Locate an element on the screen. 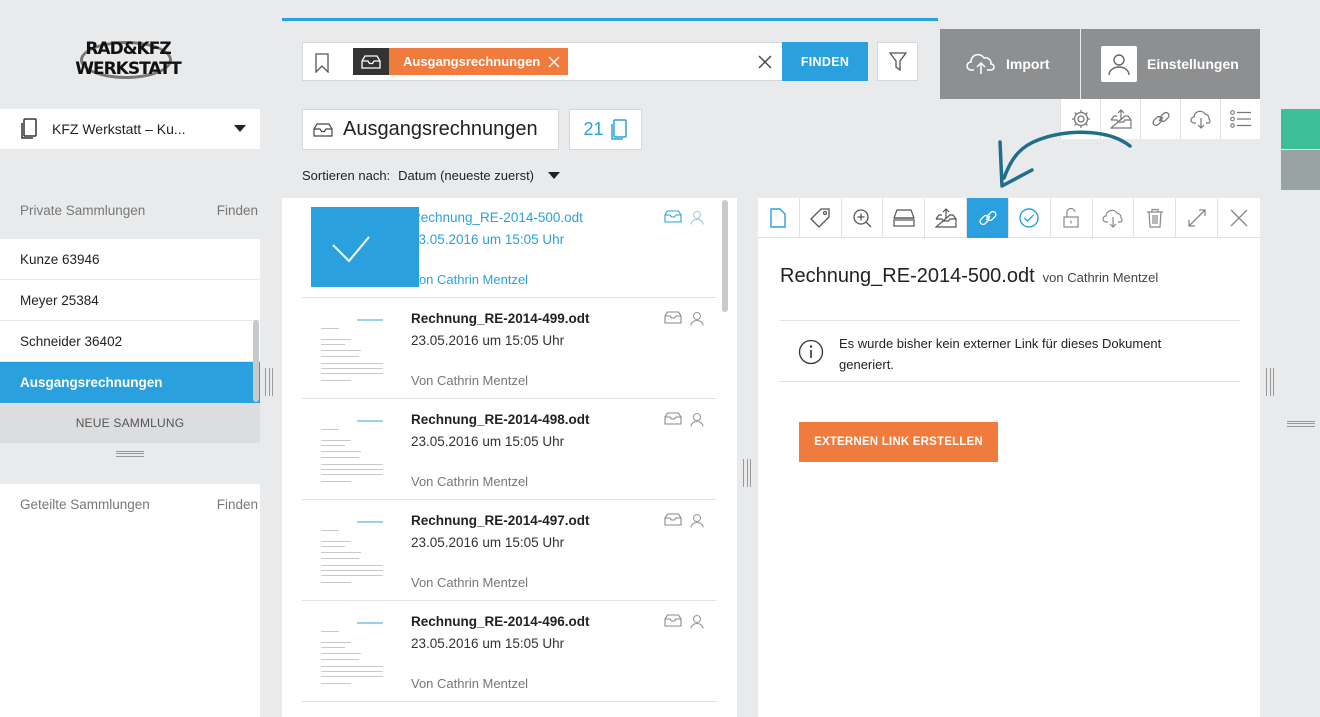 Image resolution: width=1320 pixels, height=717 pixels. filter-funnel-icon is located at coordinates (897, 61).